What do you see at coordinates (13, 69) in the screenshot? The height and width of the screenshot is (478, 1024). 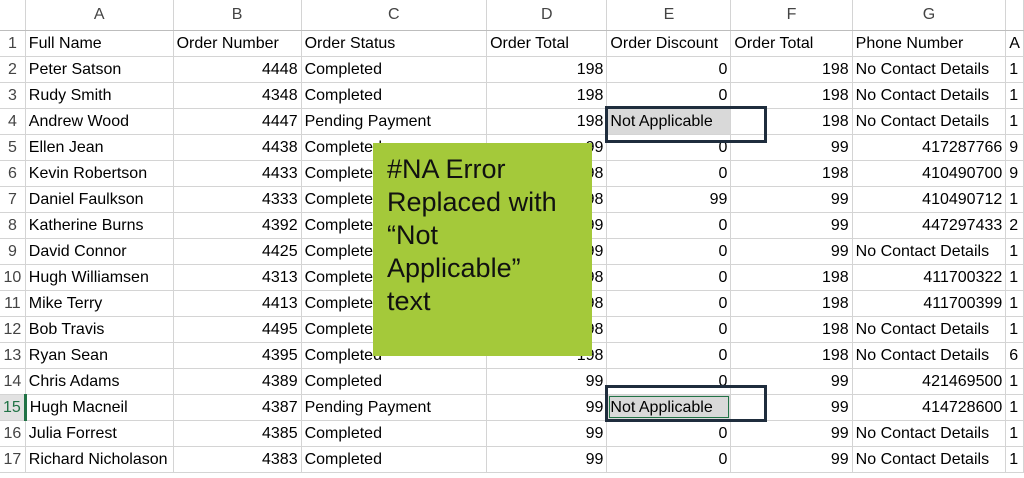 I see `row-header: 2` at bounding box center [13, 69].